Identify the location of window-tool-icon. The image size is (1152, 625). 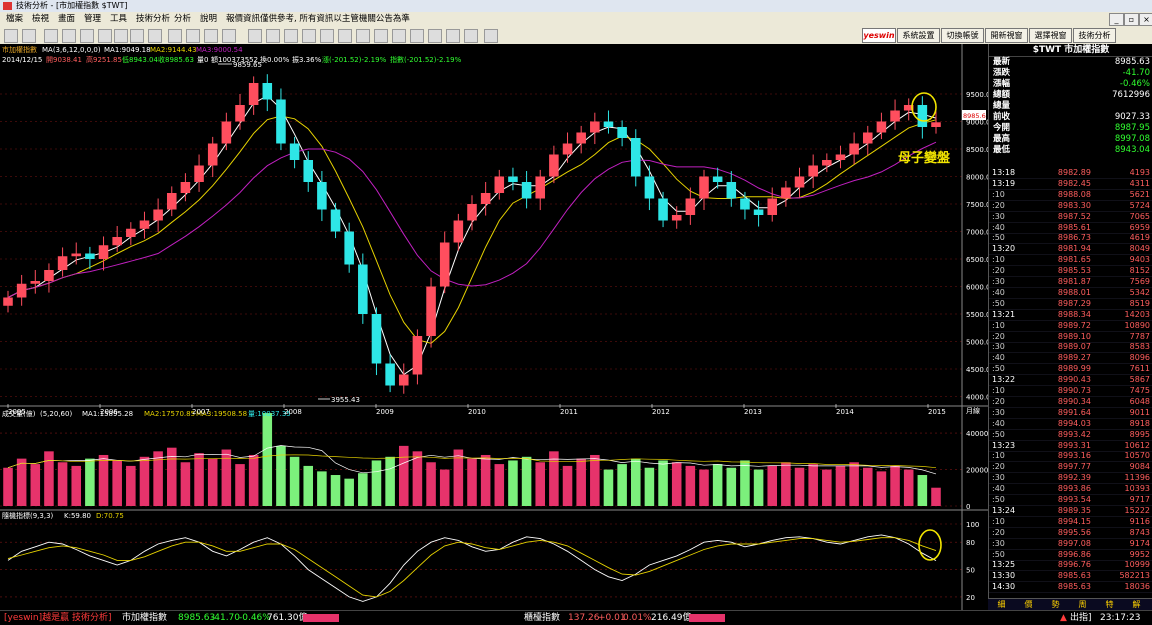
(137, 36).